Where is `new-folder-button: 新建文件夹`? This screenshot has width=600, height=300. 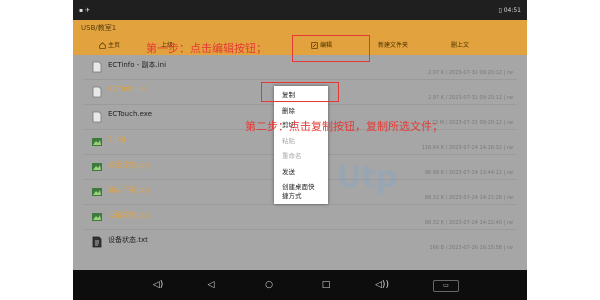 new-folder-button: 新建文件夹 is located at coordinates (393, 44).